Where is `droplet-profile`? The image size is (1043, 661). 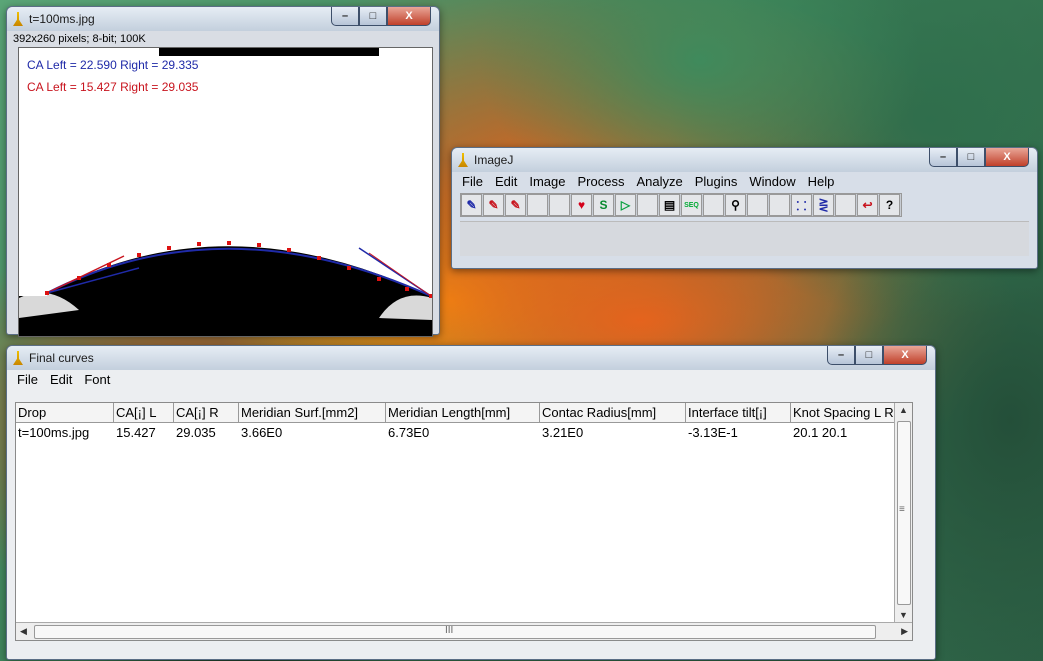 droplet-profile is located at coordinates (225, 288).